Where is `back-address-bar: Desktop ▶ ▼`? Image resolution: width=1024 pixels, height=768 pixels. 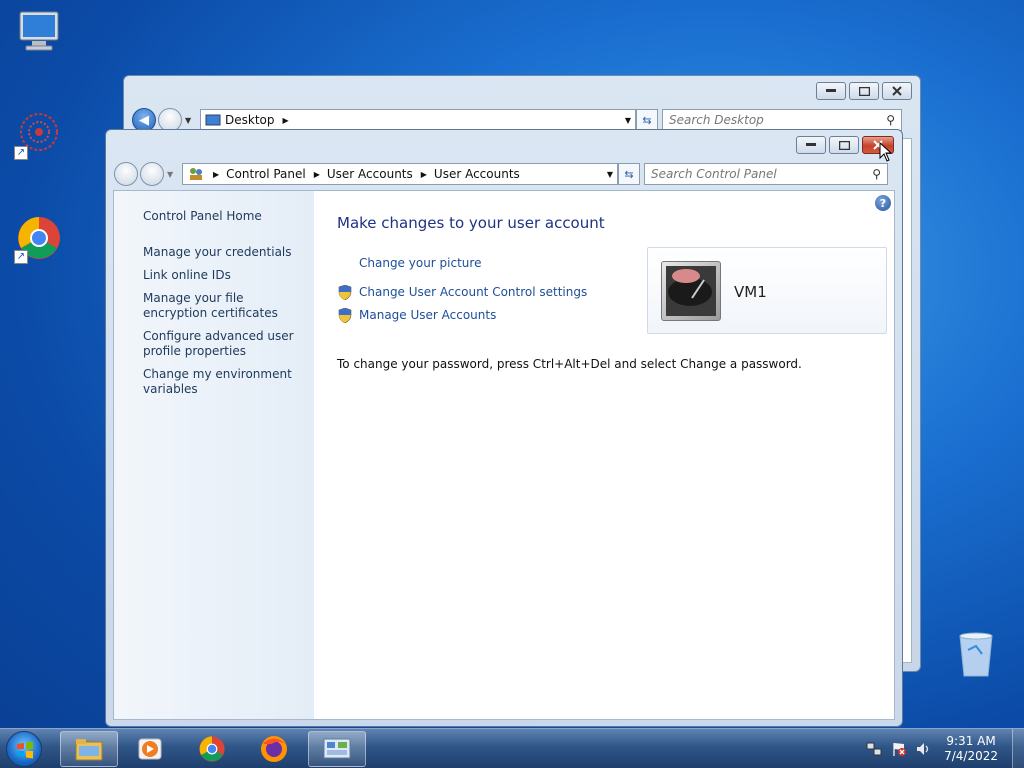 back-address-bar: Desktop ▶ ▼ is located at coordinates (418, 120).